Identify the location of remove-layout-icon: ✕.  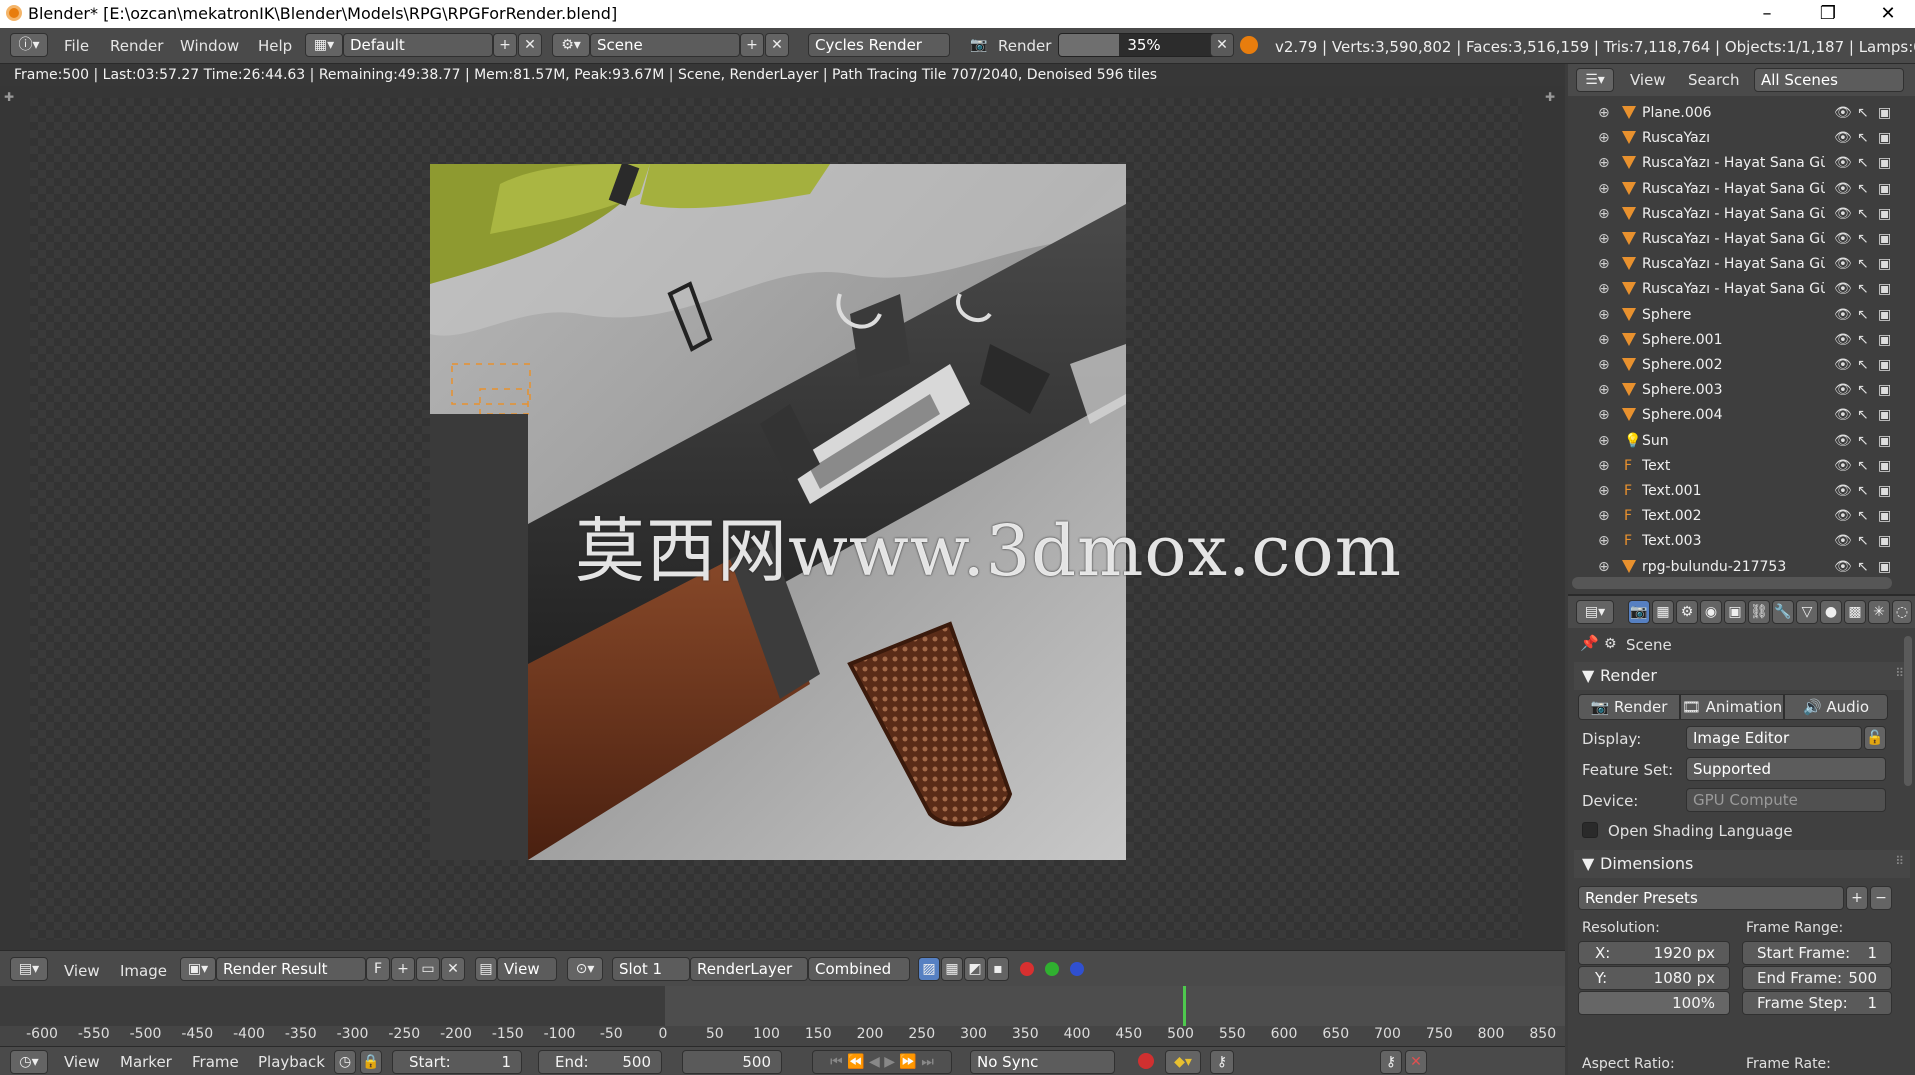
(530, 45).